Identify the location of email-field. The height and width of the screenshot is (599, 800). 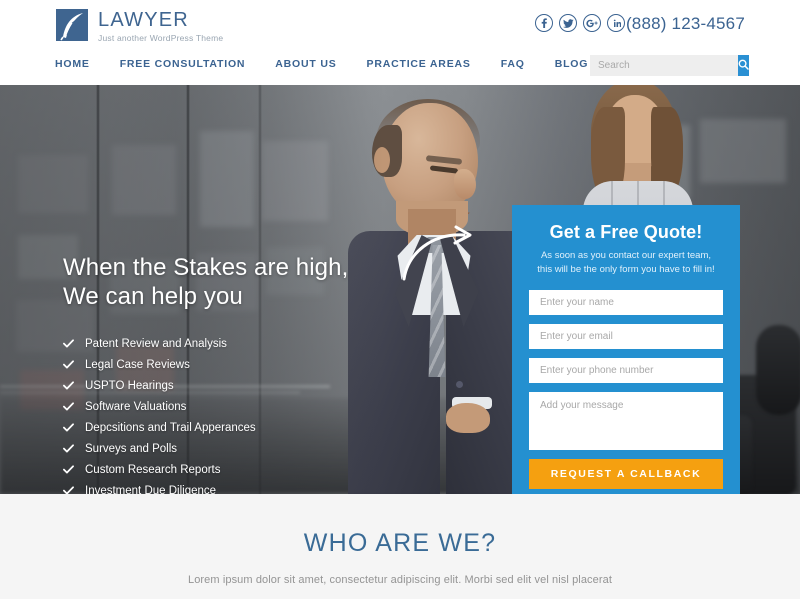
(626, 336).